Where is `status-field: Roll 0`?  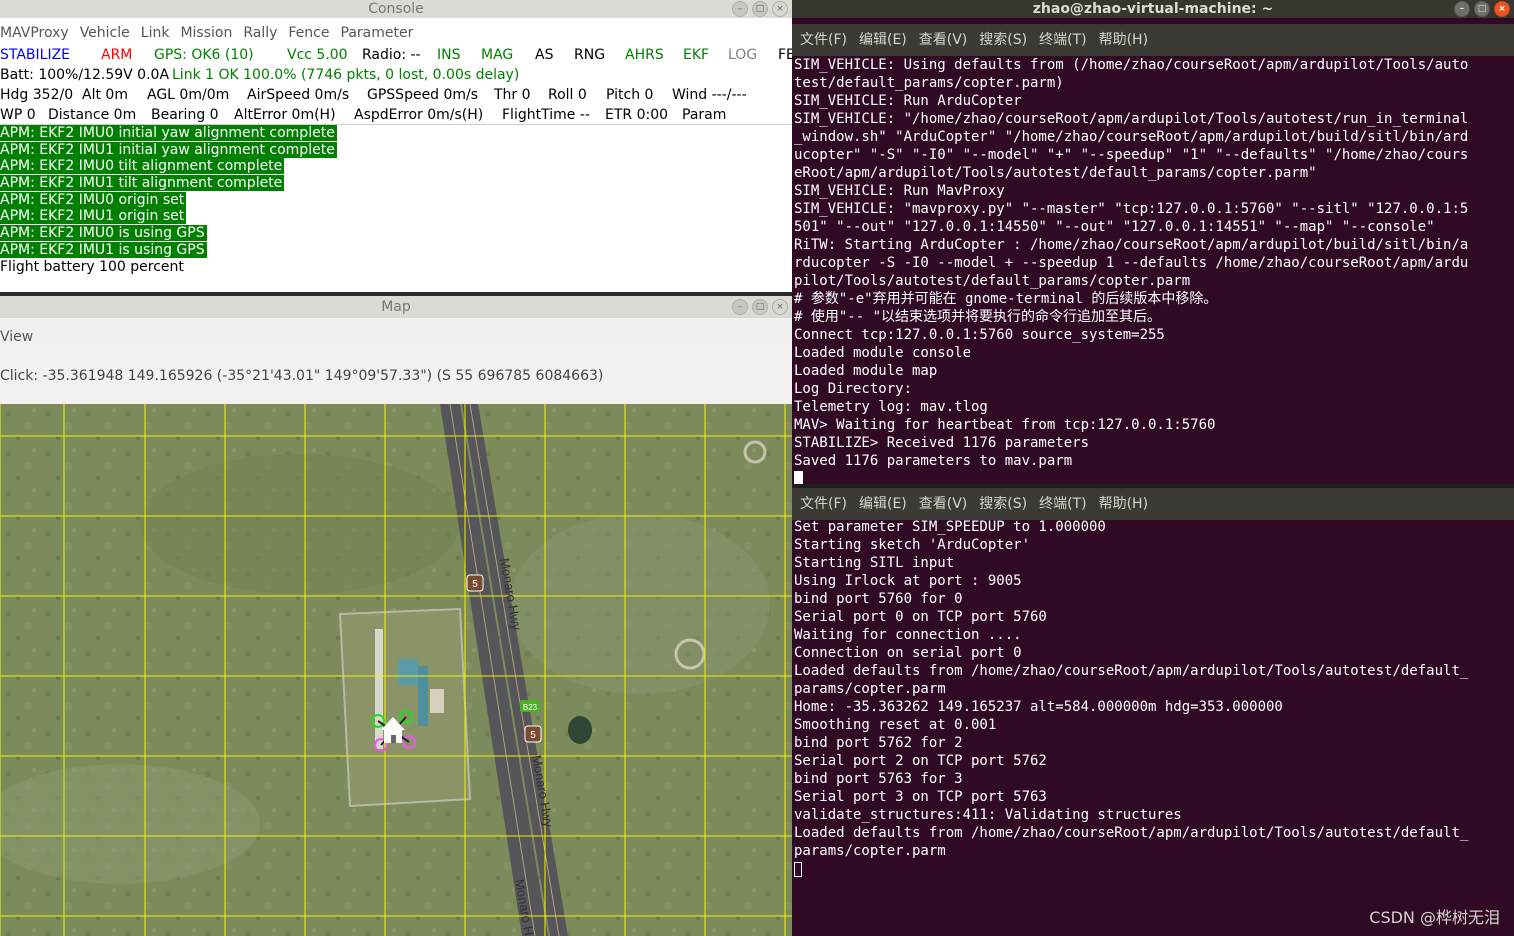 status-field: Roll 0 is located at coordinates (567, 95).